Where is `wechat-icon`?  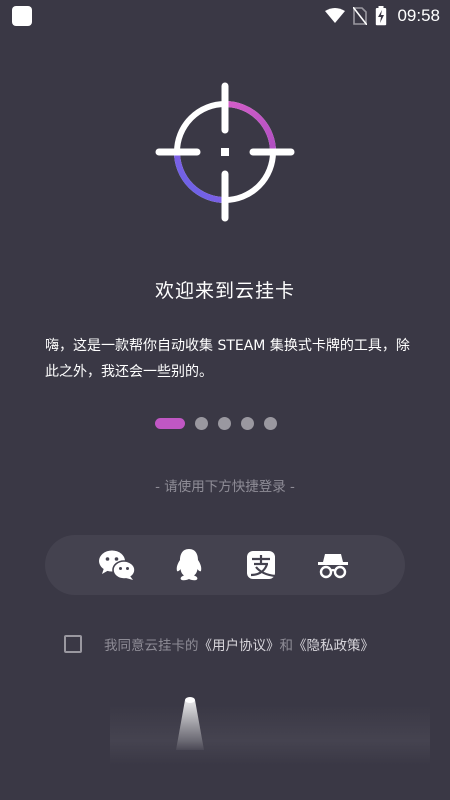
wechat-icon is located at coordinates (117, 565).